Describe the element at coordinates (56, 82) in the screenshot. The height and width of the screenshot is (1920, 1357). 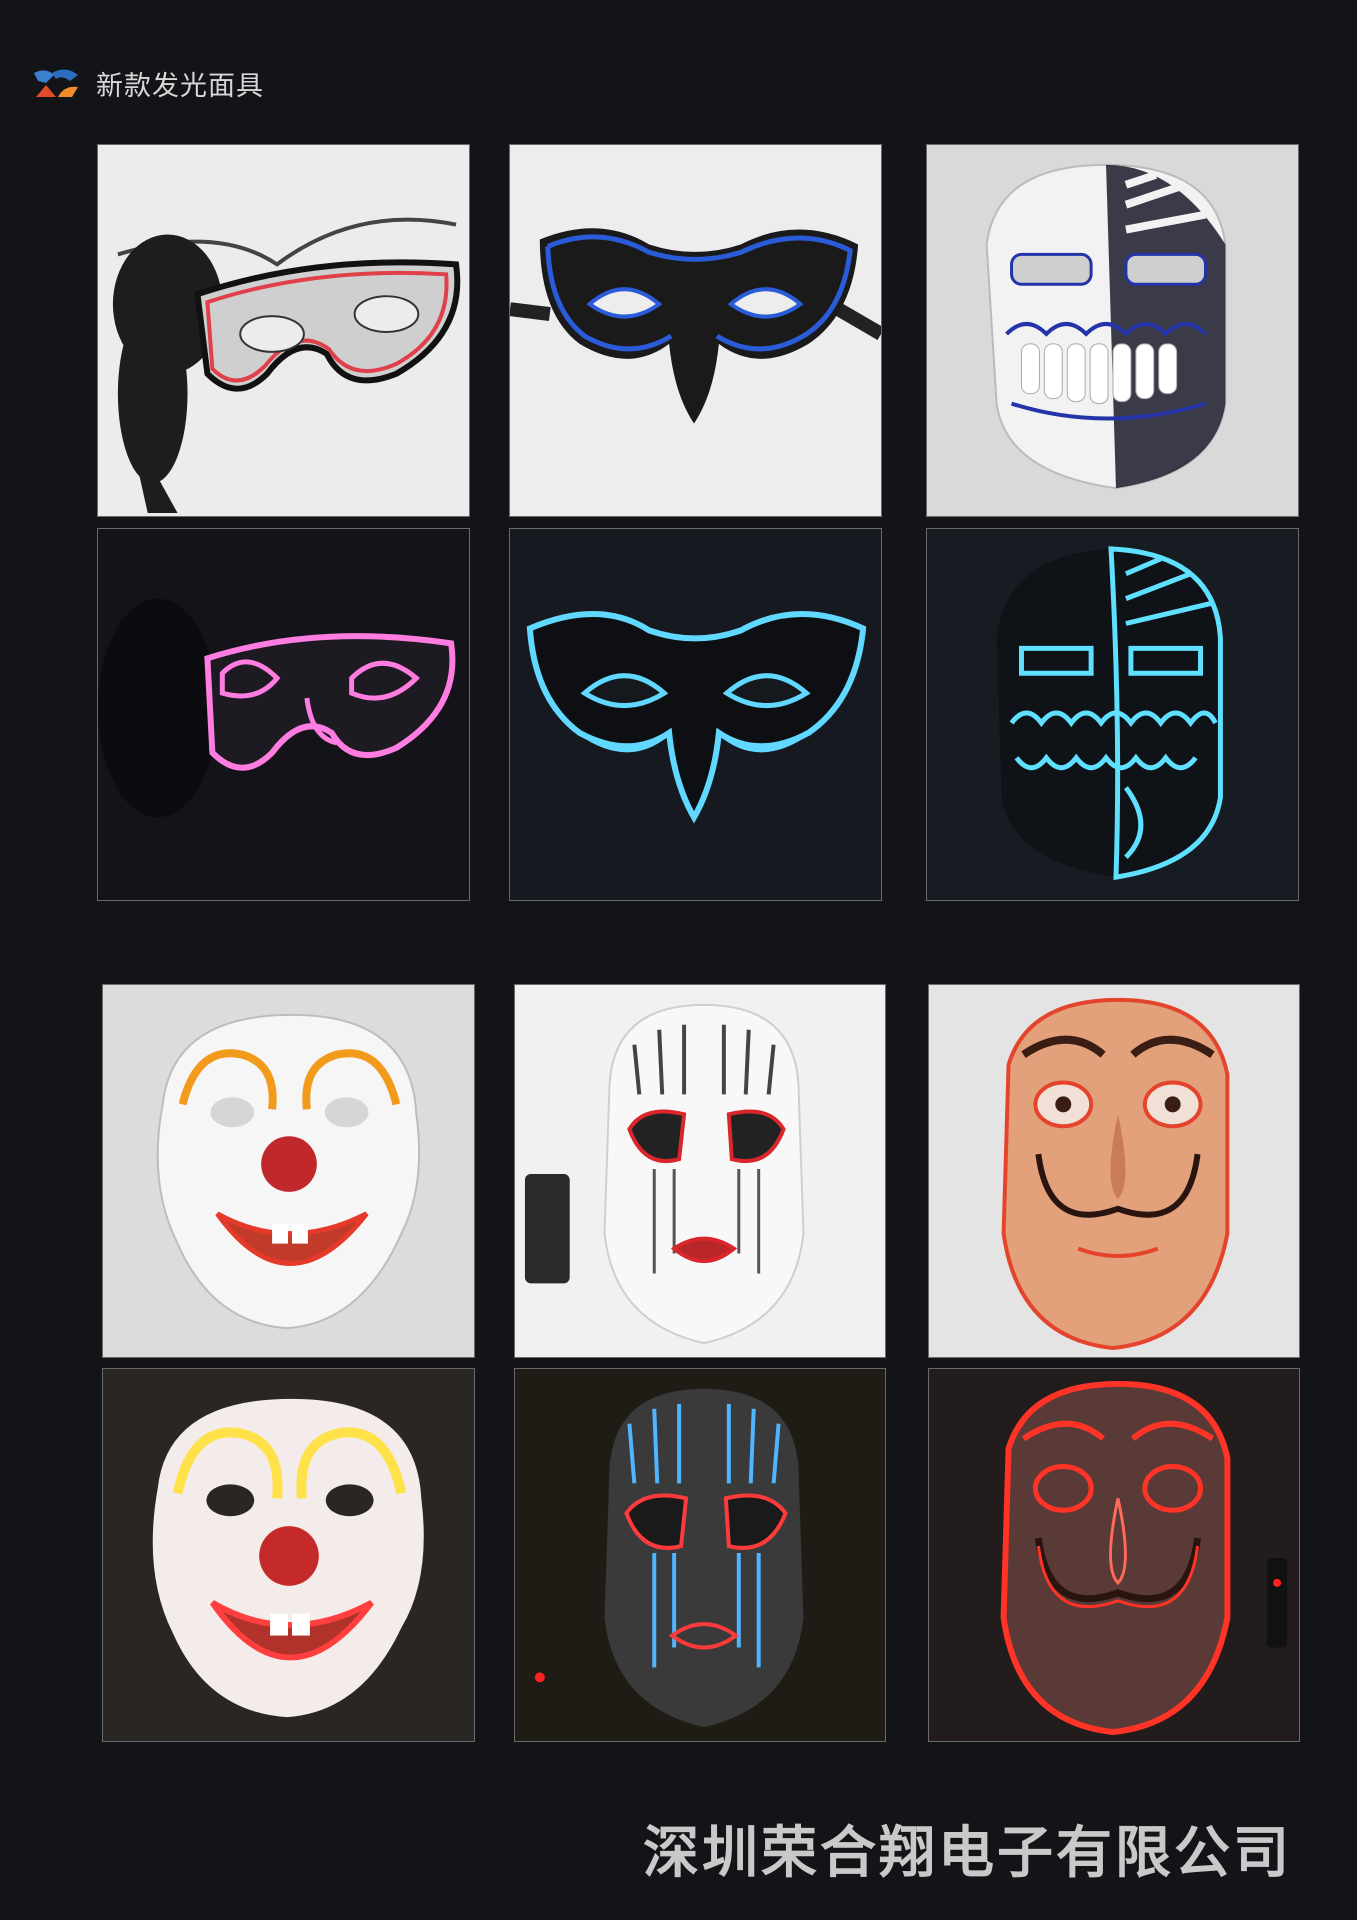
I see `company-logo-icon` at that location.